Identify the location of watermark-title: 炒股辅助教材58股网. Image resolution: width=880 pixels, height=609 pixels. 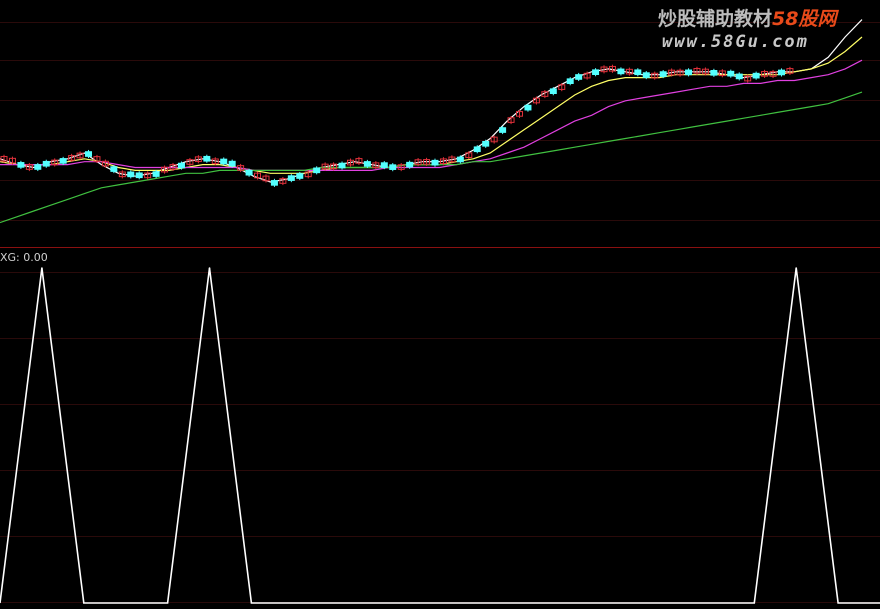
(747, 17).